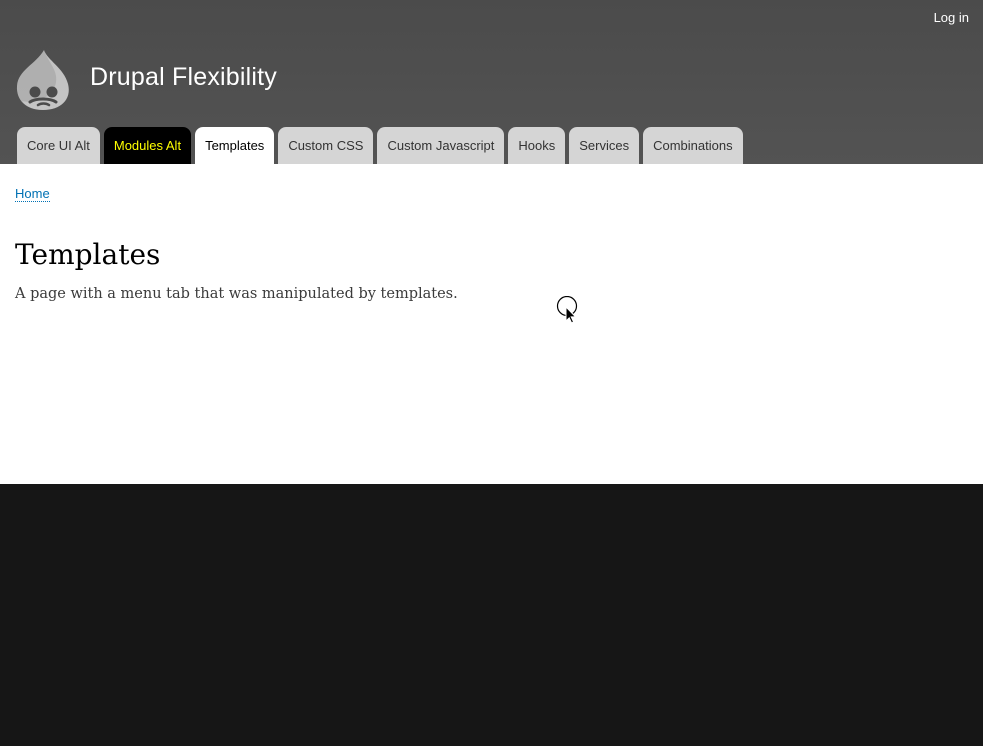 This screenshot has height=746, width=983. What do you see at coordinates (951, 17) in the screenshot?
I see `login-link: Log in` at bounding box center [951, 17].